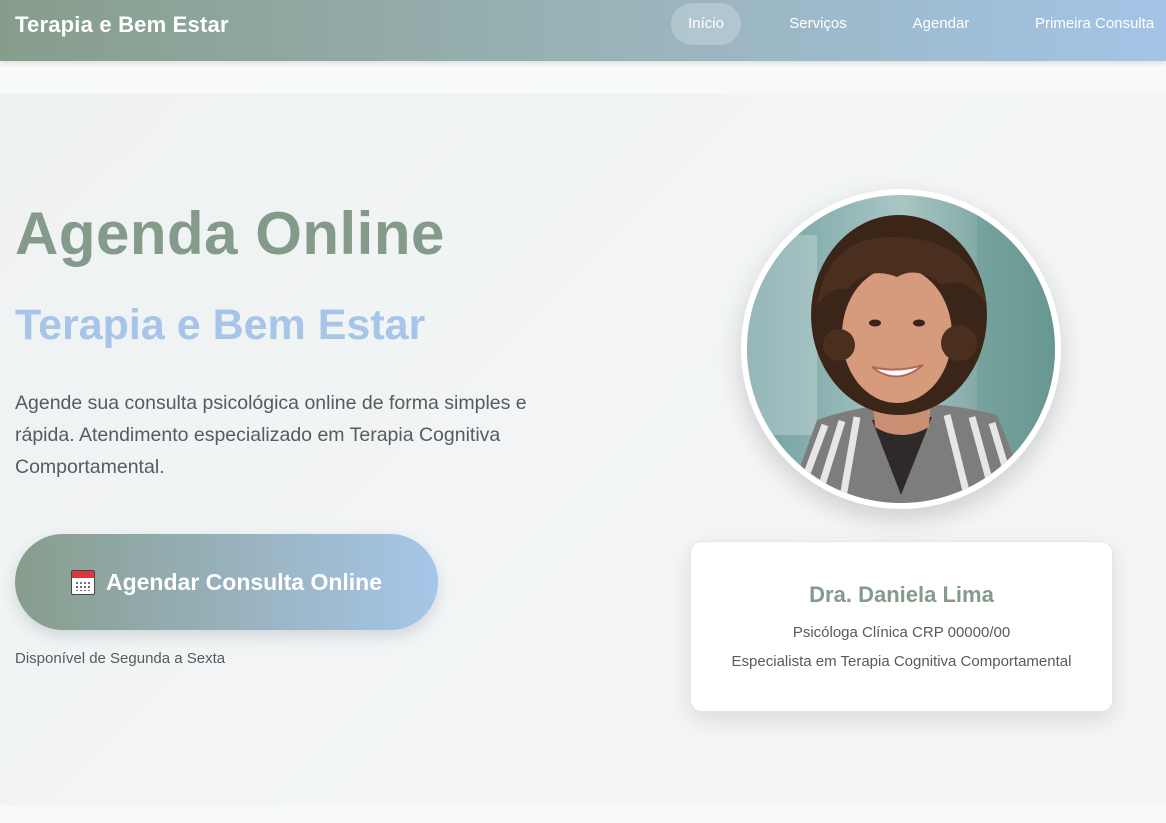  Describe the element at coordinates (901, 594) in the screenshot. I see `doctor-name: Dra. Daniela Lima` at that location.